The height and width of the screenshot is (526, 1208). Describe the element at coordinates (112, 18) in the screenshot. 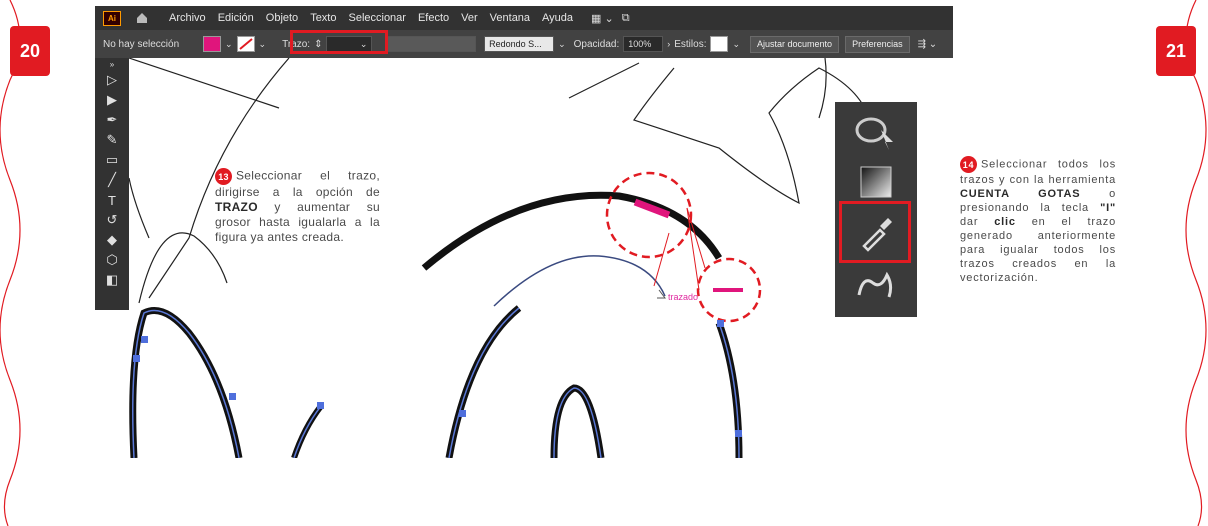

I see `app-logo: Ai` at that location.